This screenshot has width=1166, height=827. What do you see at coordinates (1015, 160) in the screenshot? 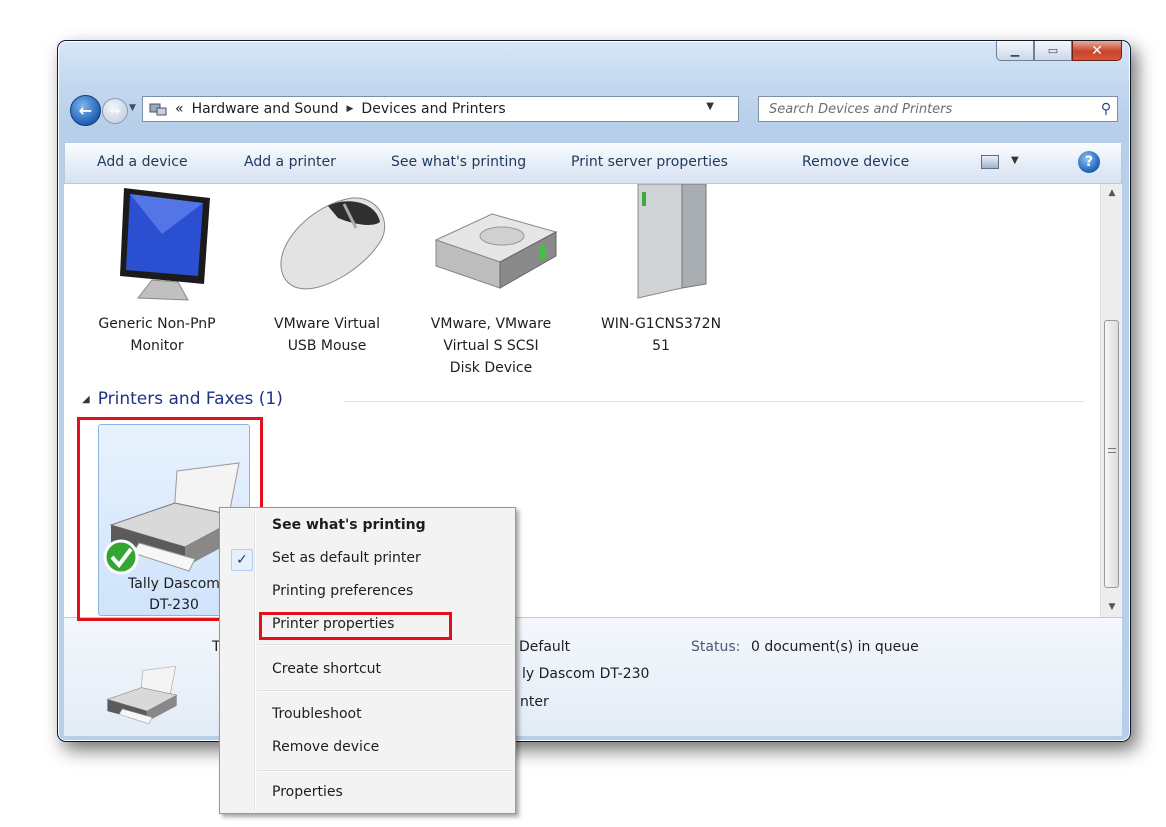
I see `view-options-dropdown-icon: ▼` at bounding box center [1015, 160].